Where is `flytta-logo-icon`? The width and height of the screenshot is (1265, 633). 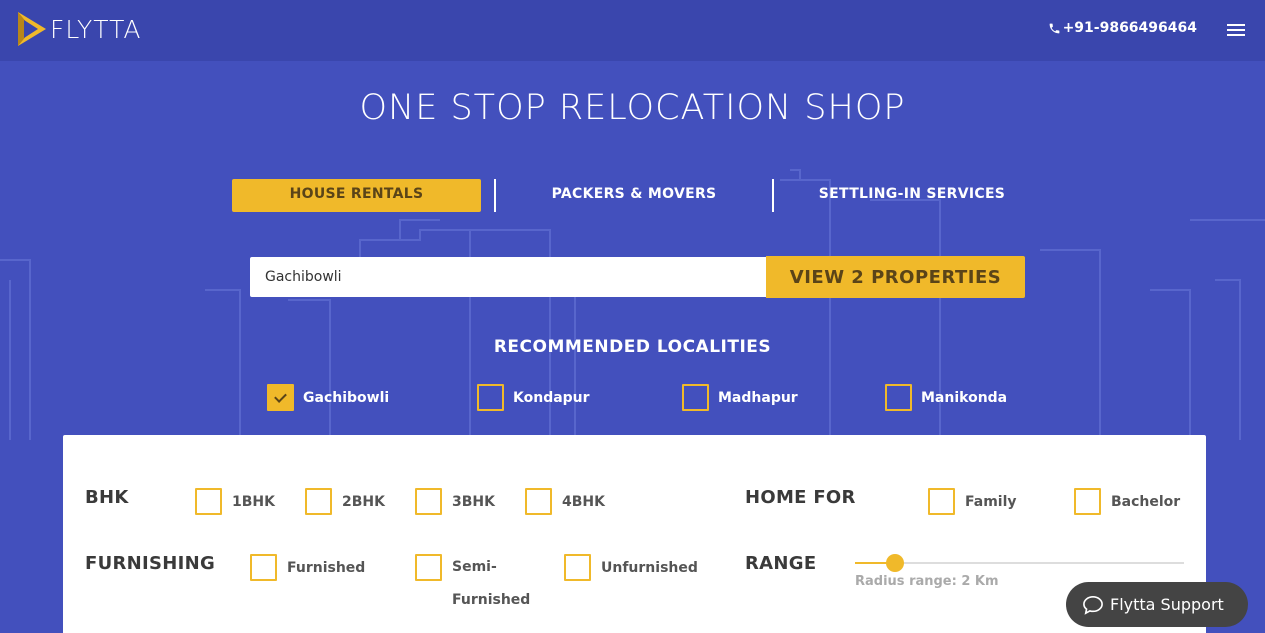
flytta-logo-icon is located at coordinates (32, 29).